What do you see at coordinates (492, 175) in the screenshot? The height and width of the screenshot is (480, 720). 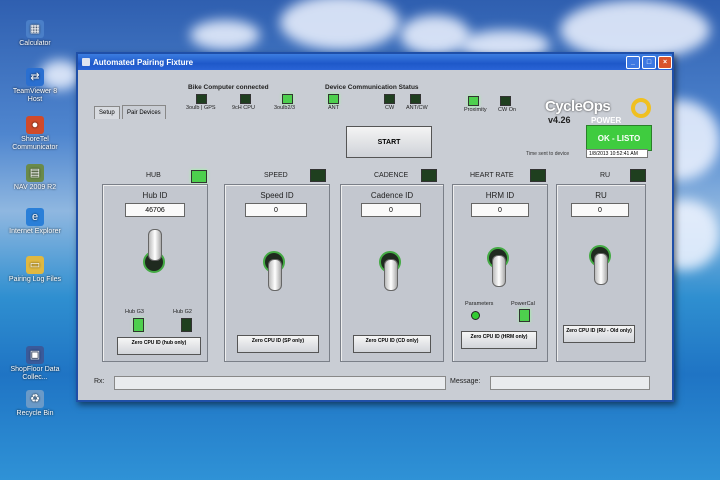 I see `section-title-heart-rate: HEART RATE` at bounding box center [492, 175].